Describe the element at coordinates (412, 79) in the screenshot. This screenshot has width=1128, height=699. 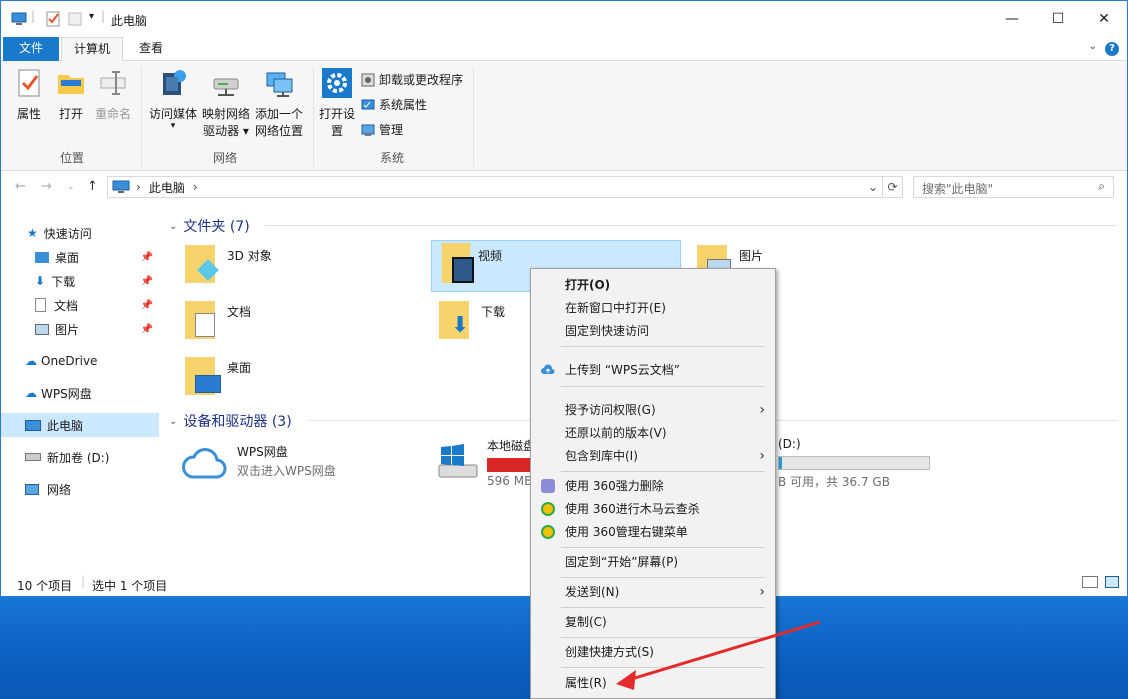
I see `uninstall-program-button: 卸载或更改程序` at that location.